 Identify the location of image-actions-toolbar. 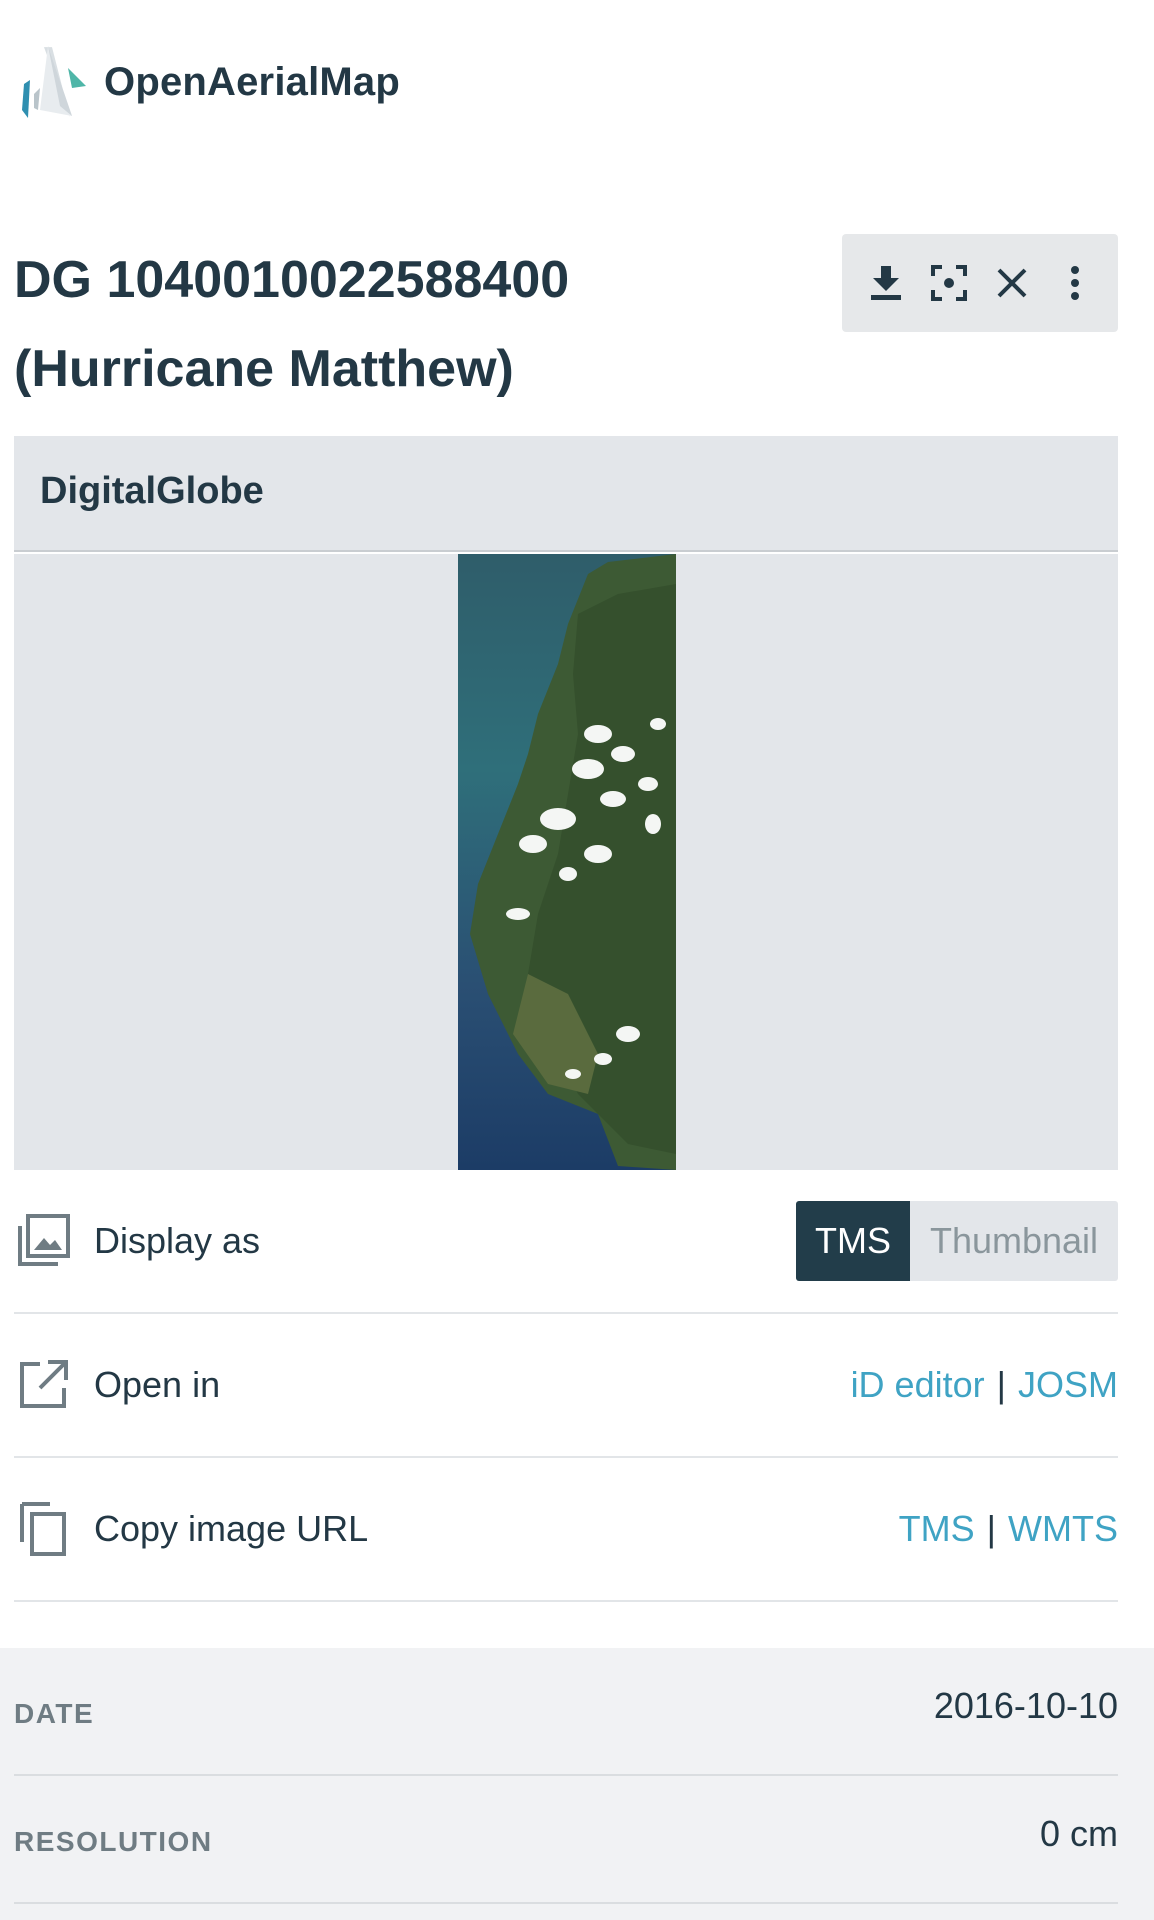
(980, 283).